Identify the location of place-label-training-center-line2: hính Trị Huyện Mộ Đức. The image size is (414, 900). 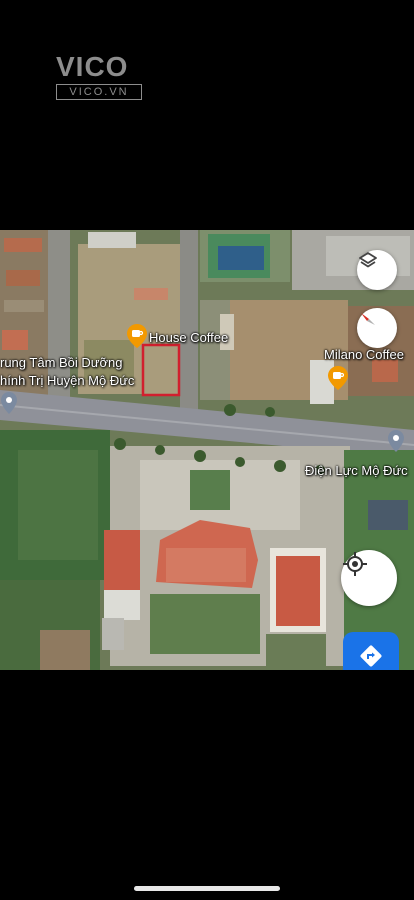
(67, 381).